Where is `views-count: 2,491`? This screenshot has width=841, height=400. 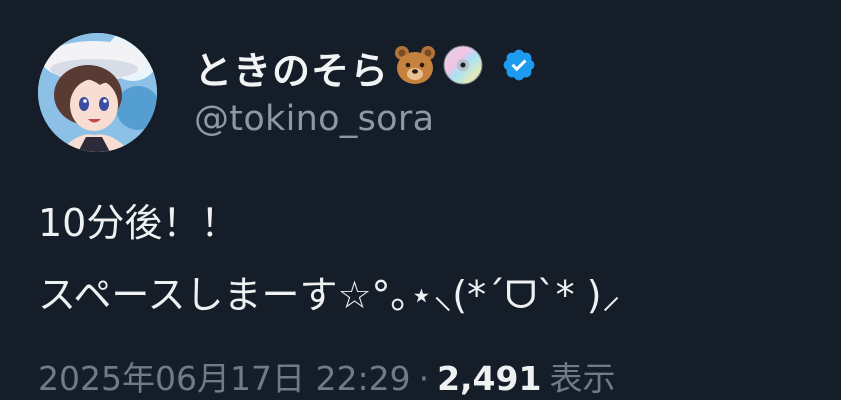
views-count: 2,491 is located at coordinates (489, 378).